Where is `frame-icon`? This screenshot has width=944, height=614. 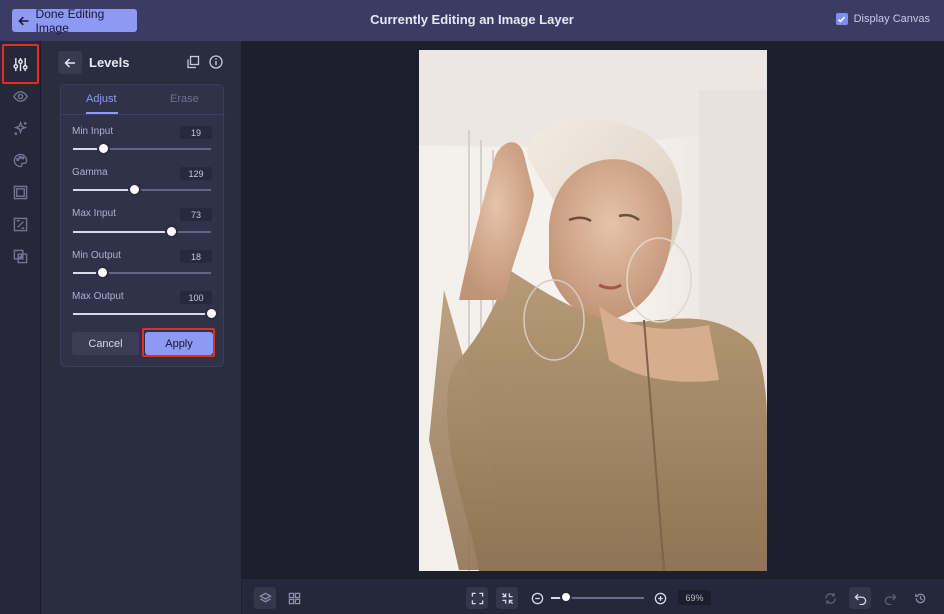
frame-icon is located at coordinates (20, 192).